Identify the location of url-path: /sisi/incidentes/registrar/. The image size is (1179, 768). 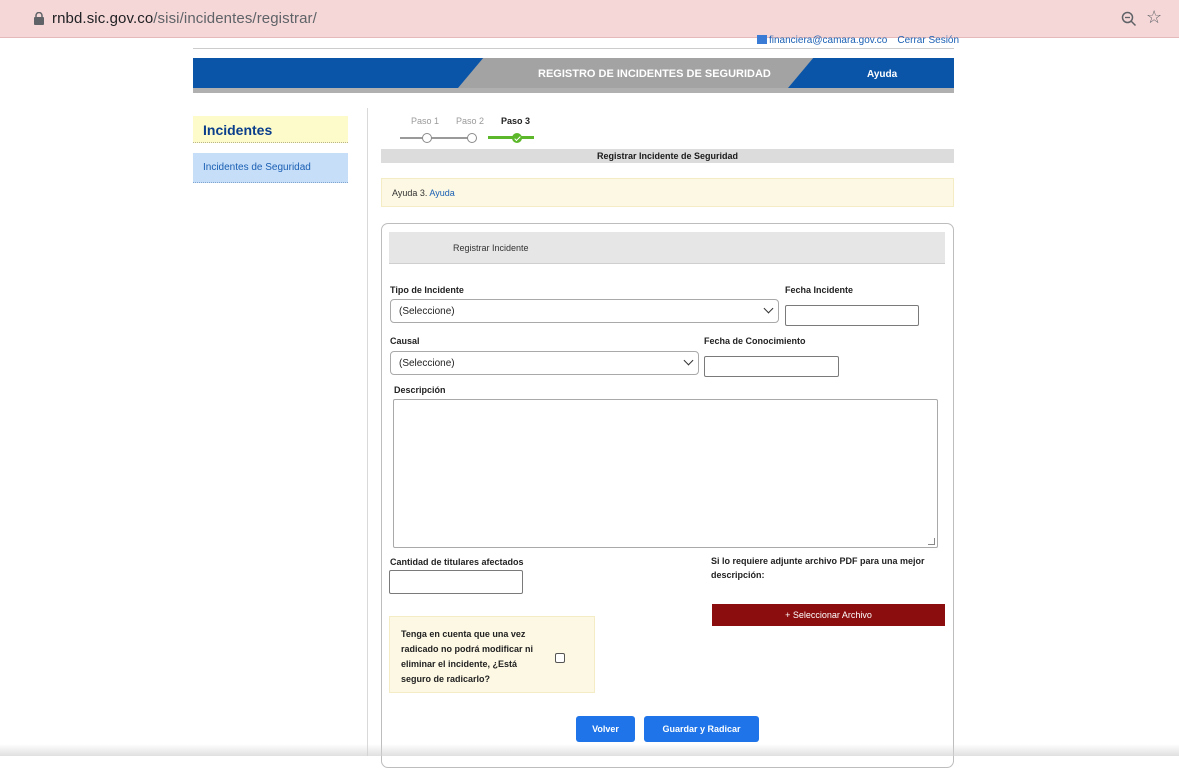
(235, 18).